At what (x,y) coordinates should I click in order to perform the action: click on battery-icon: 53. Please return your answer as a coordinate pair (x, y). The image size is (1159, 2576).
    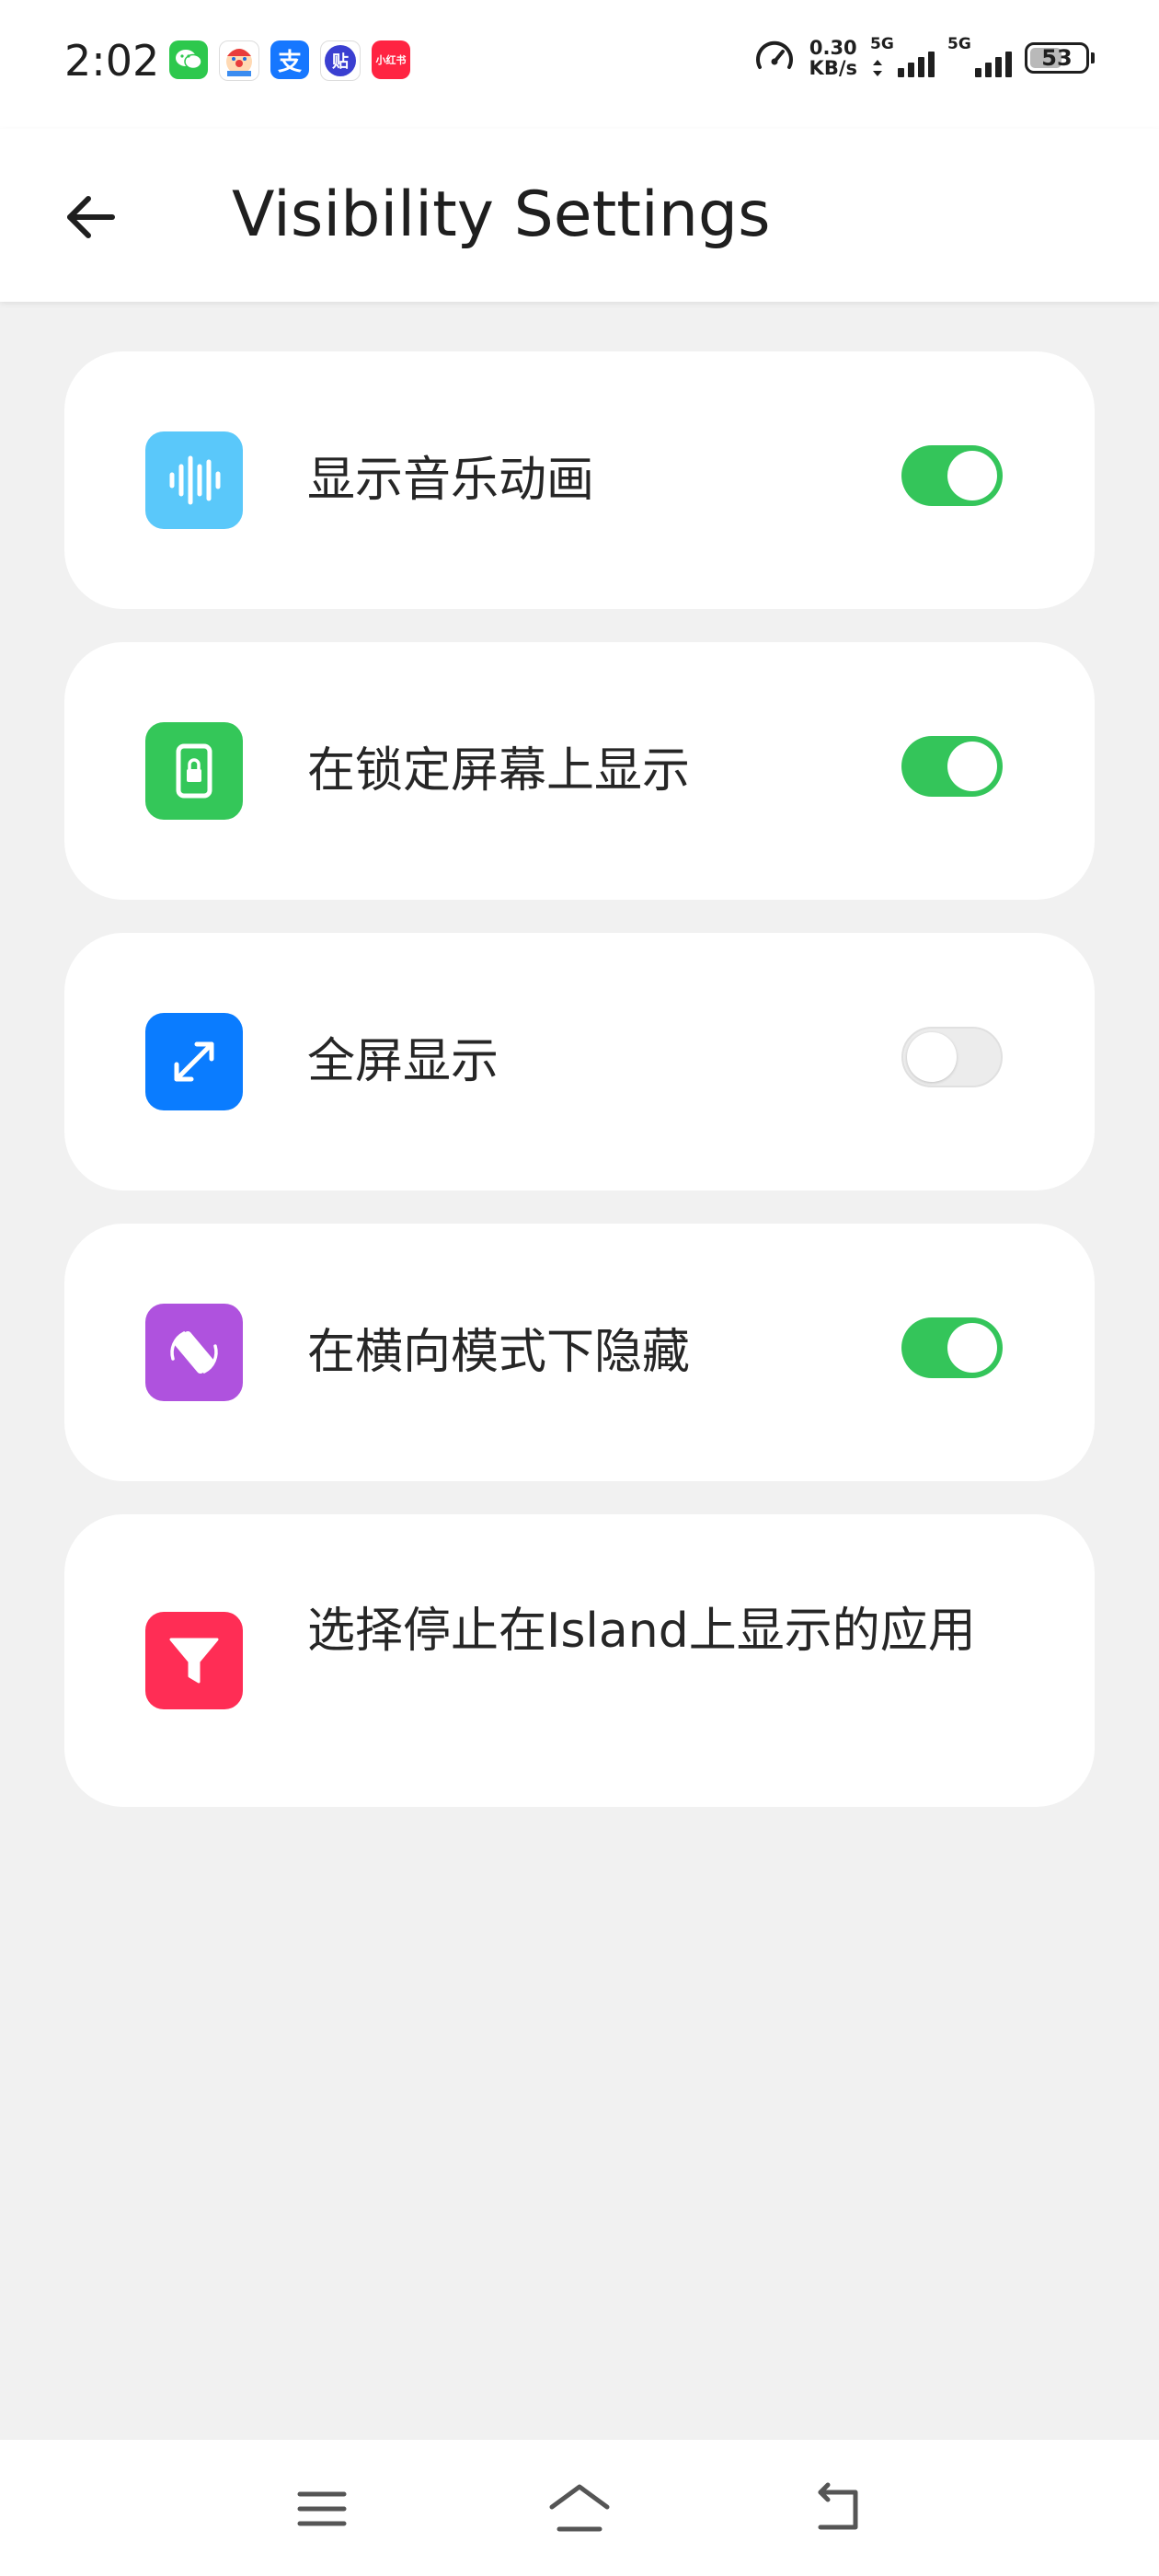
    Looking at the image, I should click on (1057, 58).